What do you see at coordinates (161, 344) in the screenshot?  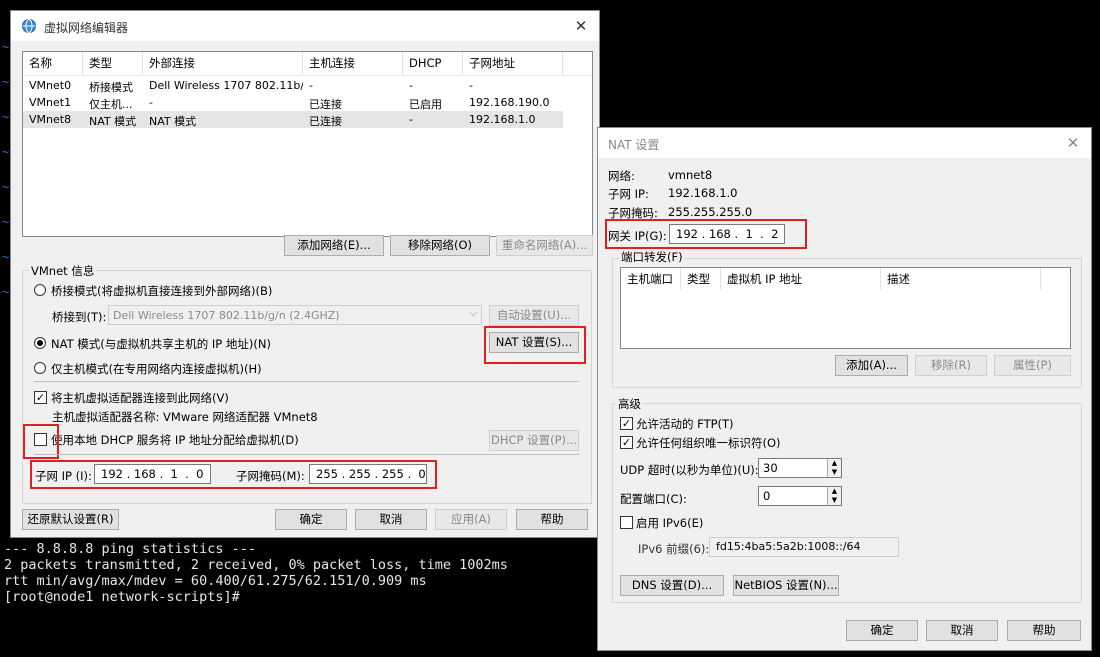 I see `nat-mode-label: NAT 模式(与虚拟机共享主机的 IP 地址)(N)` at bounding box center [161, 344].